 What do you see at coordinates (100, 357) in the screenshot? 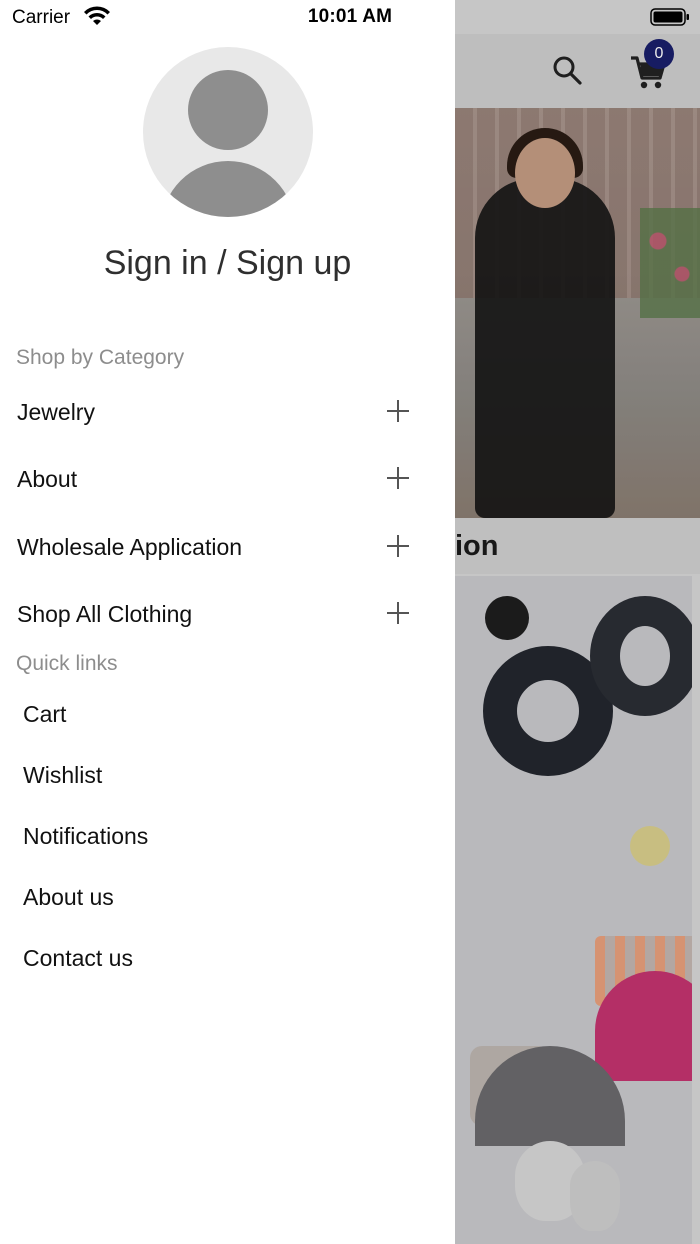
I see `shop-by-category-heading: Shop by Category` at bounding box center [100, 357].